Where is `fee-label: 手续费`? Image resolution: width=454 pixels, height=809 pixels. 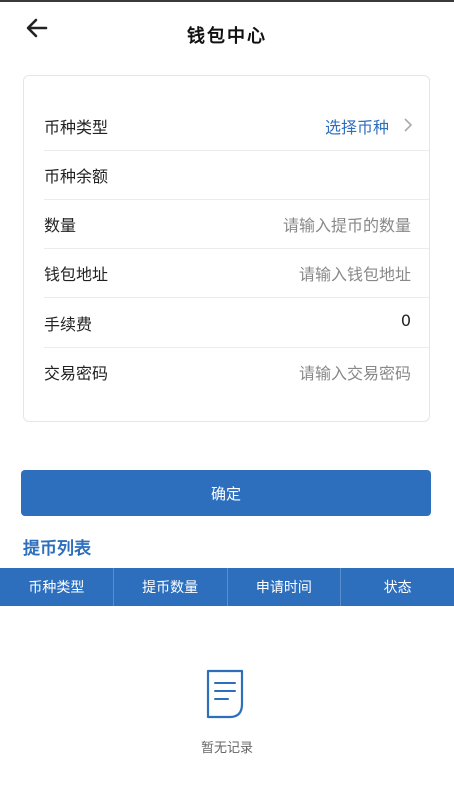 fee-label: 手续费 is located at coordinates (68, 324).